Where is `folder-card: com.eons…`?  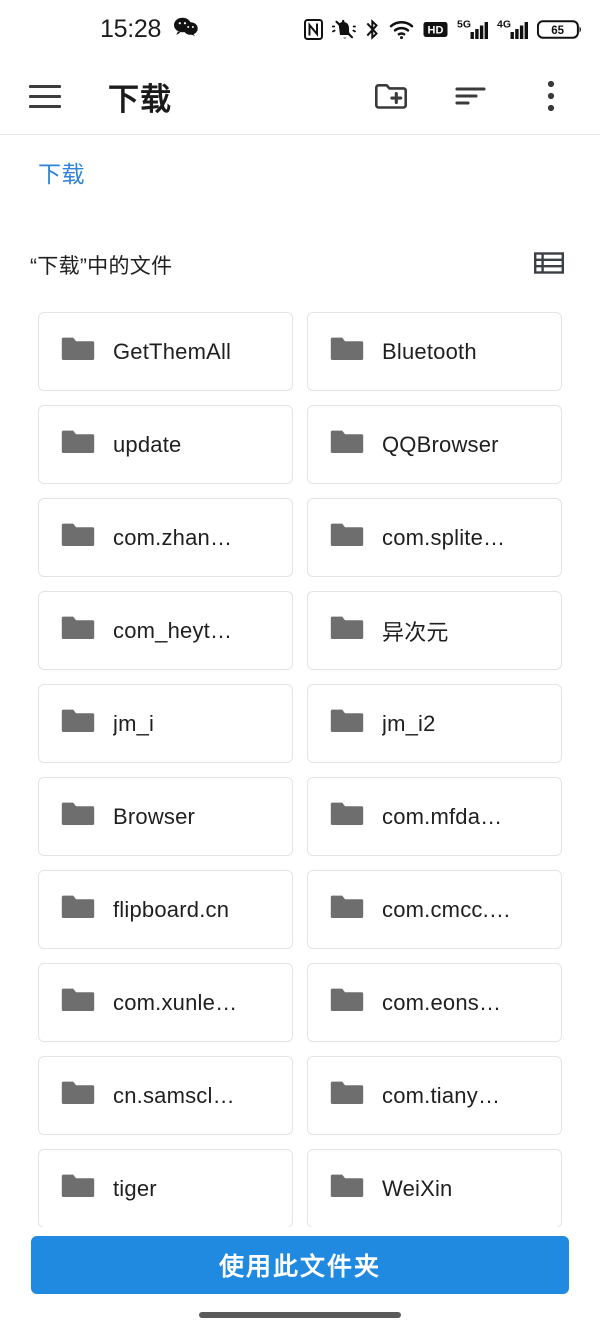
folder-card: com.eons… is located at coordinates (434, 1002).